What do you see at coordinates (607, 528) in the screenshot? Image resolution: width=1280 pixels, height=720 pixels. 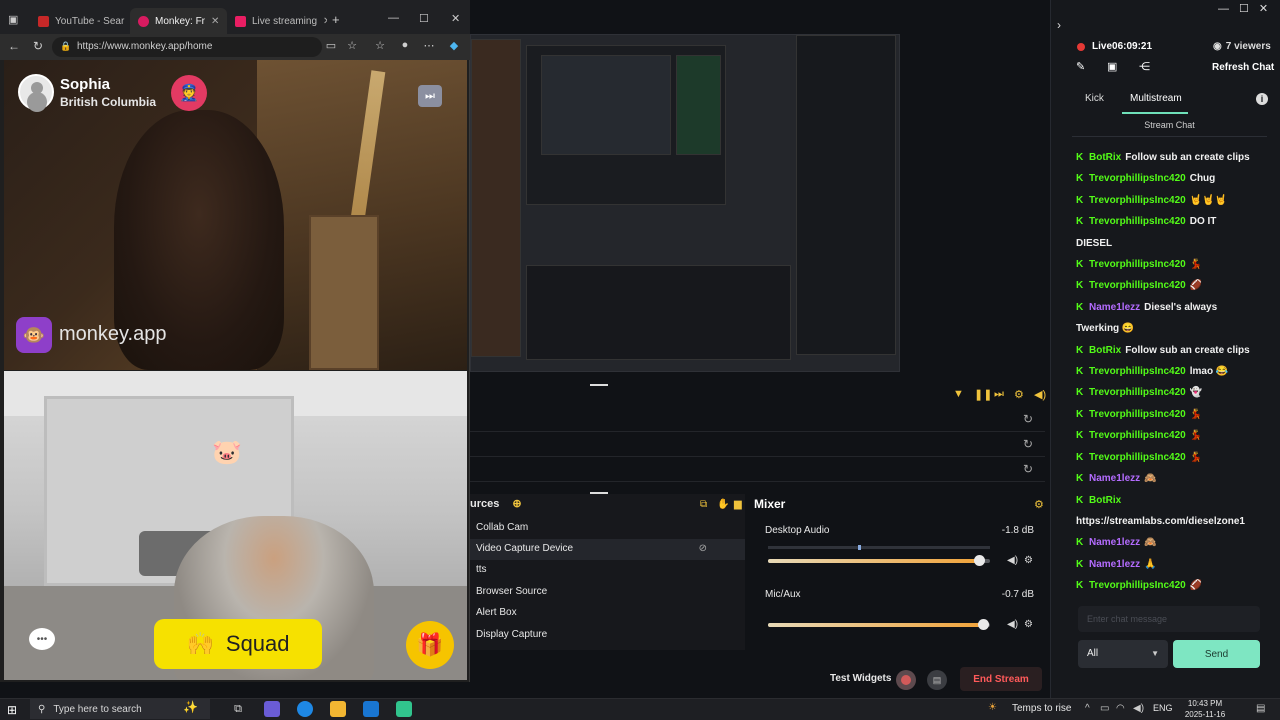 I see `source-item: Collab Cam` at bounding box center [607, 528].